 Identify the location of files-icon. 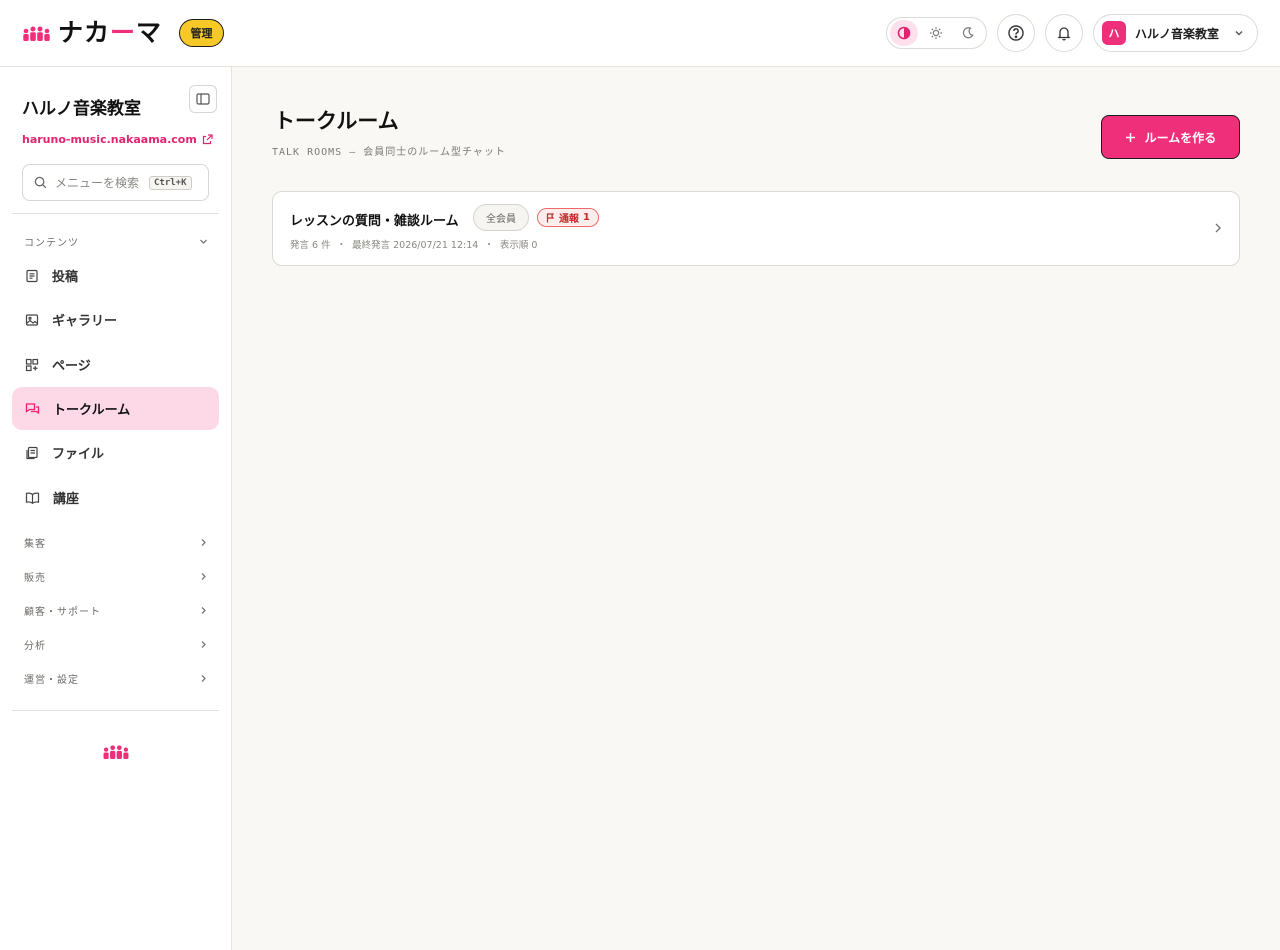
(32, 452).